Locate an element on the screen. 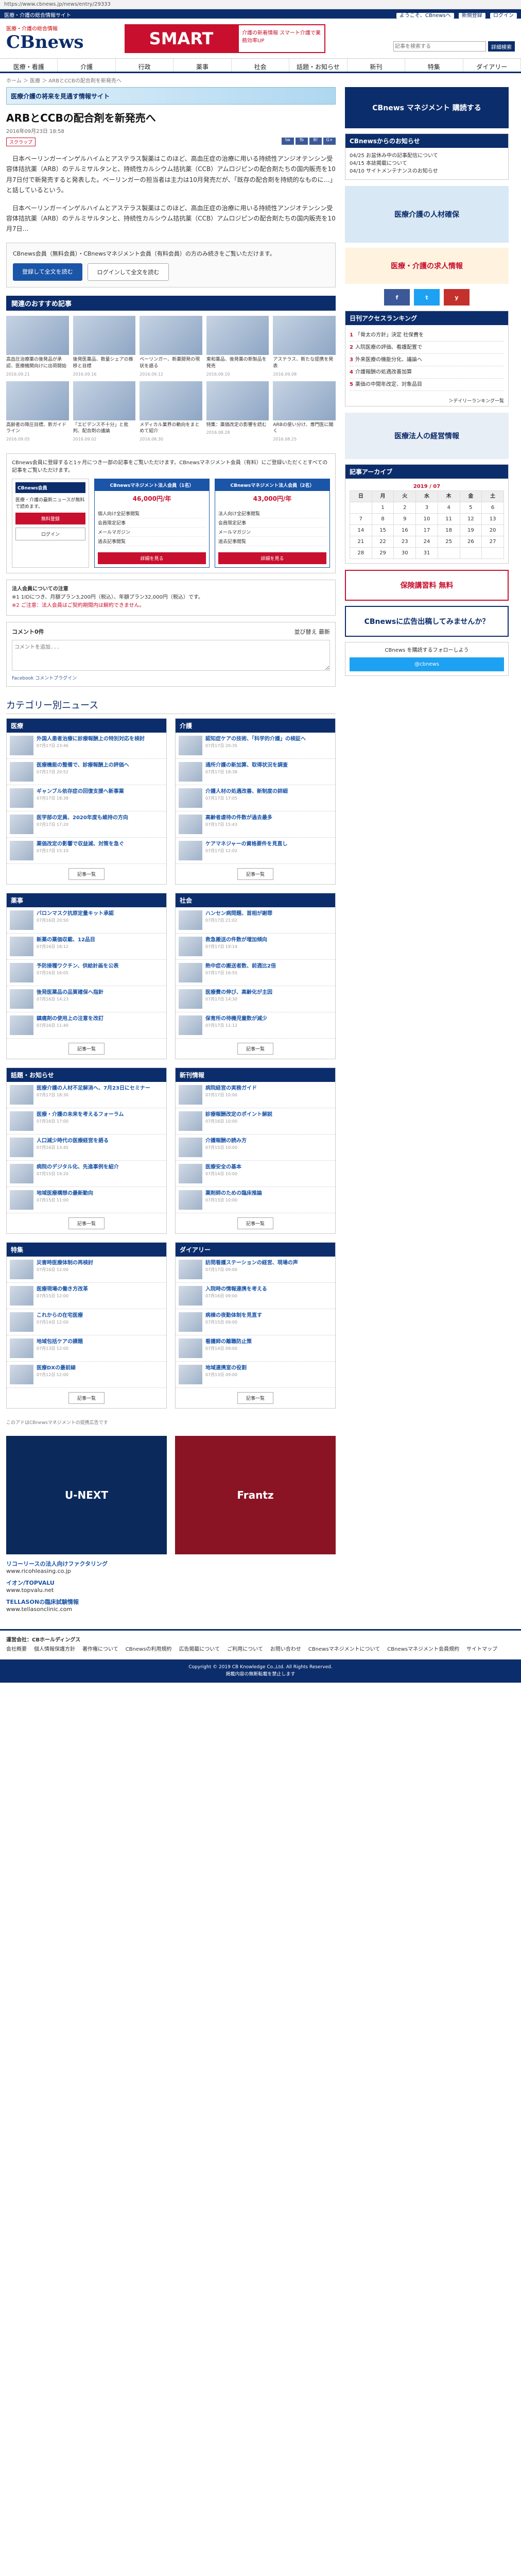  calendar-day: 23 is located at coordinates (405, 542).